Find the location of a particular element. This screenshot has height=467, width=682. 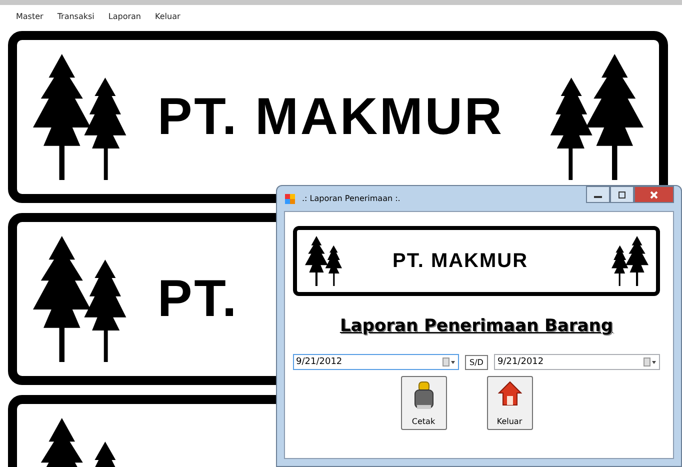

menu-item: Transaksi is located at coordinates (75, 16).